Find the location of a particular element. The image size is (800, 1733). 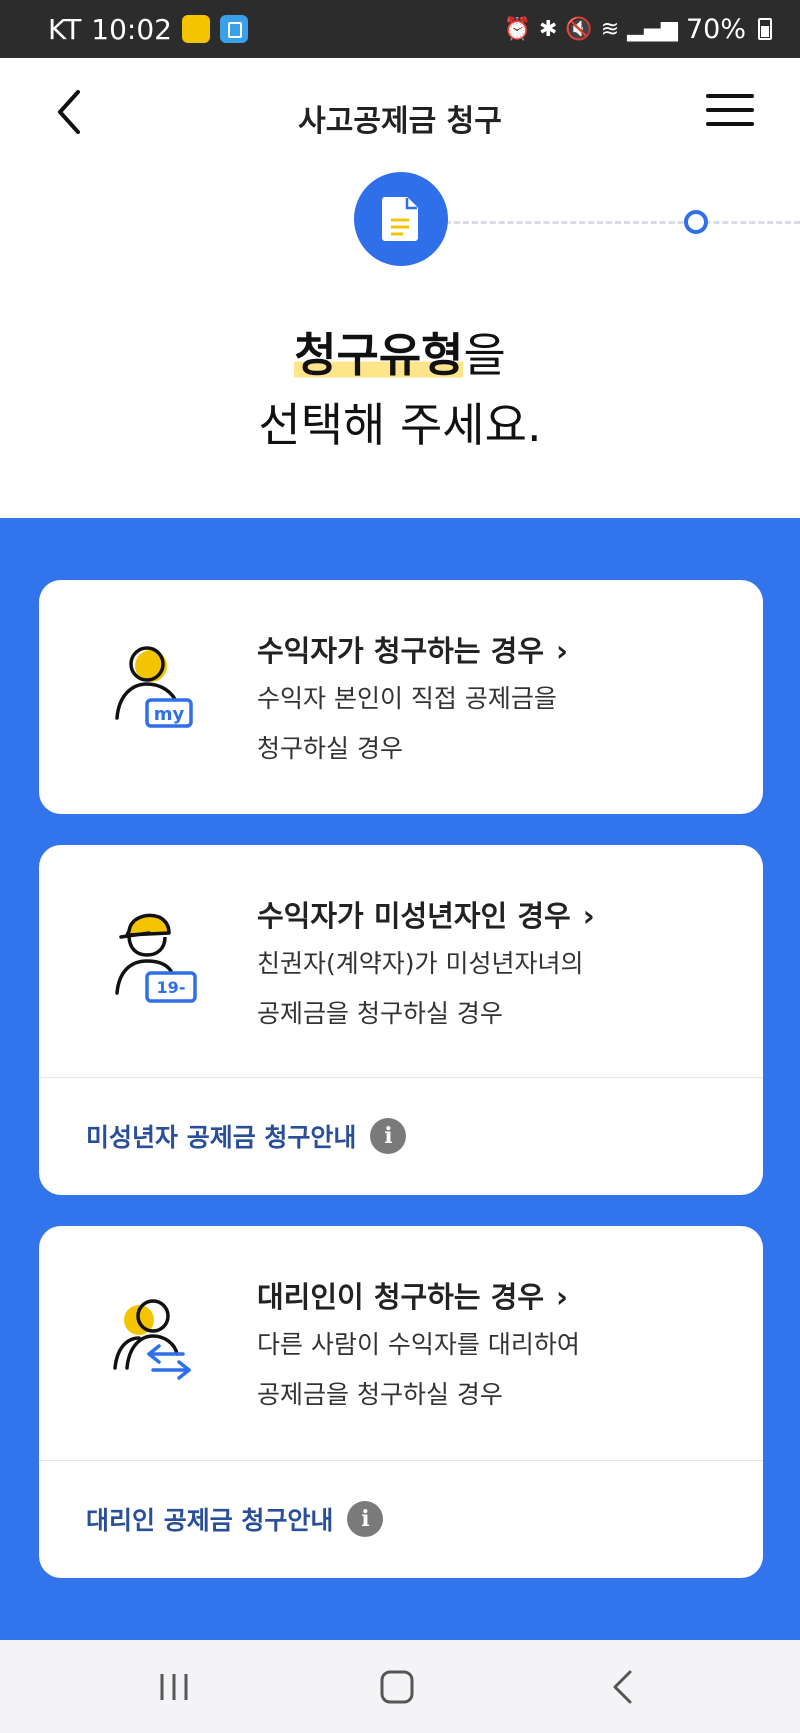

signal-icon: ▂▄▆ is located at coordinates (652, 29).